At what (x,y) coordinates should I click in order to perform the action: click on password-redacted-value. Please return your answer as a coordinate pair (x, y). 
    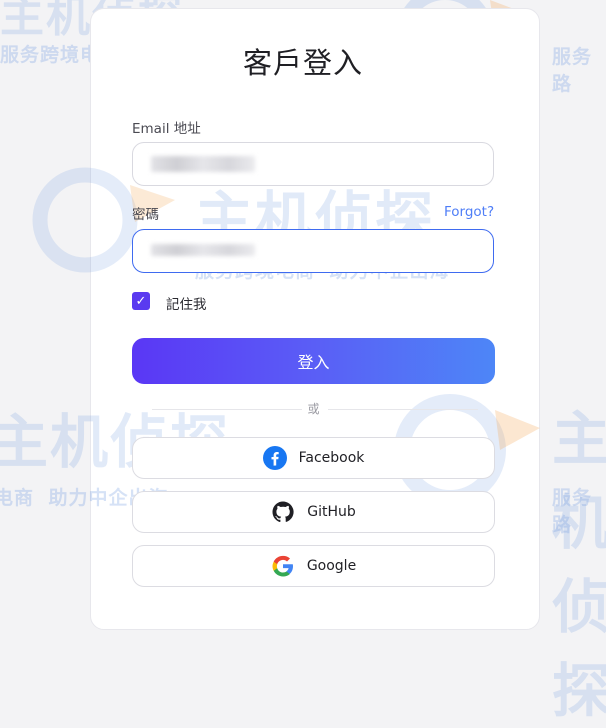
    Looking at the image, I should click on (203, 250).